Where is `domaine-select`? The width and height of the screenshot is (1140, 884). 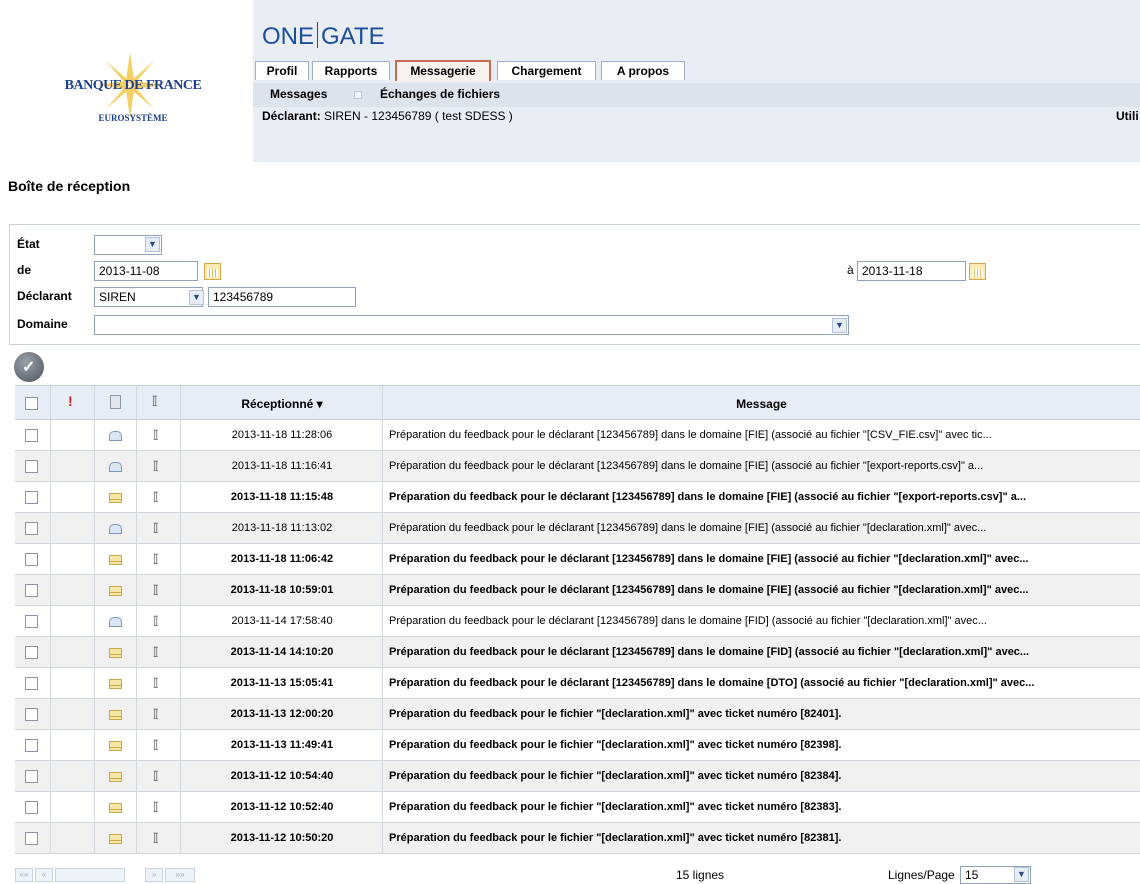
domaine-select is located at coordinates (471, 325).